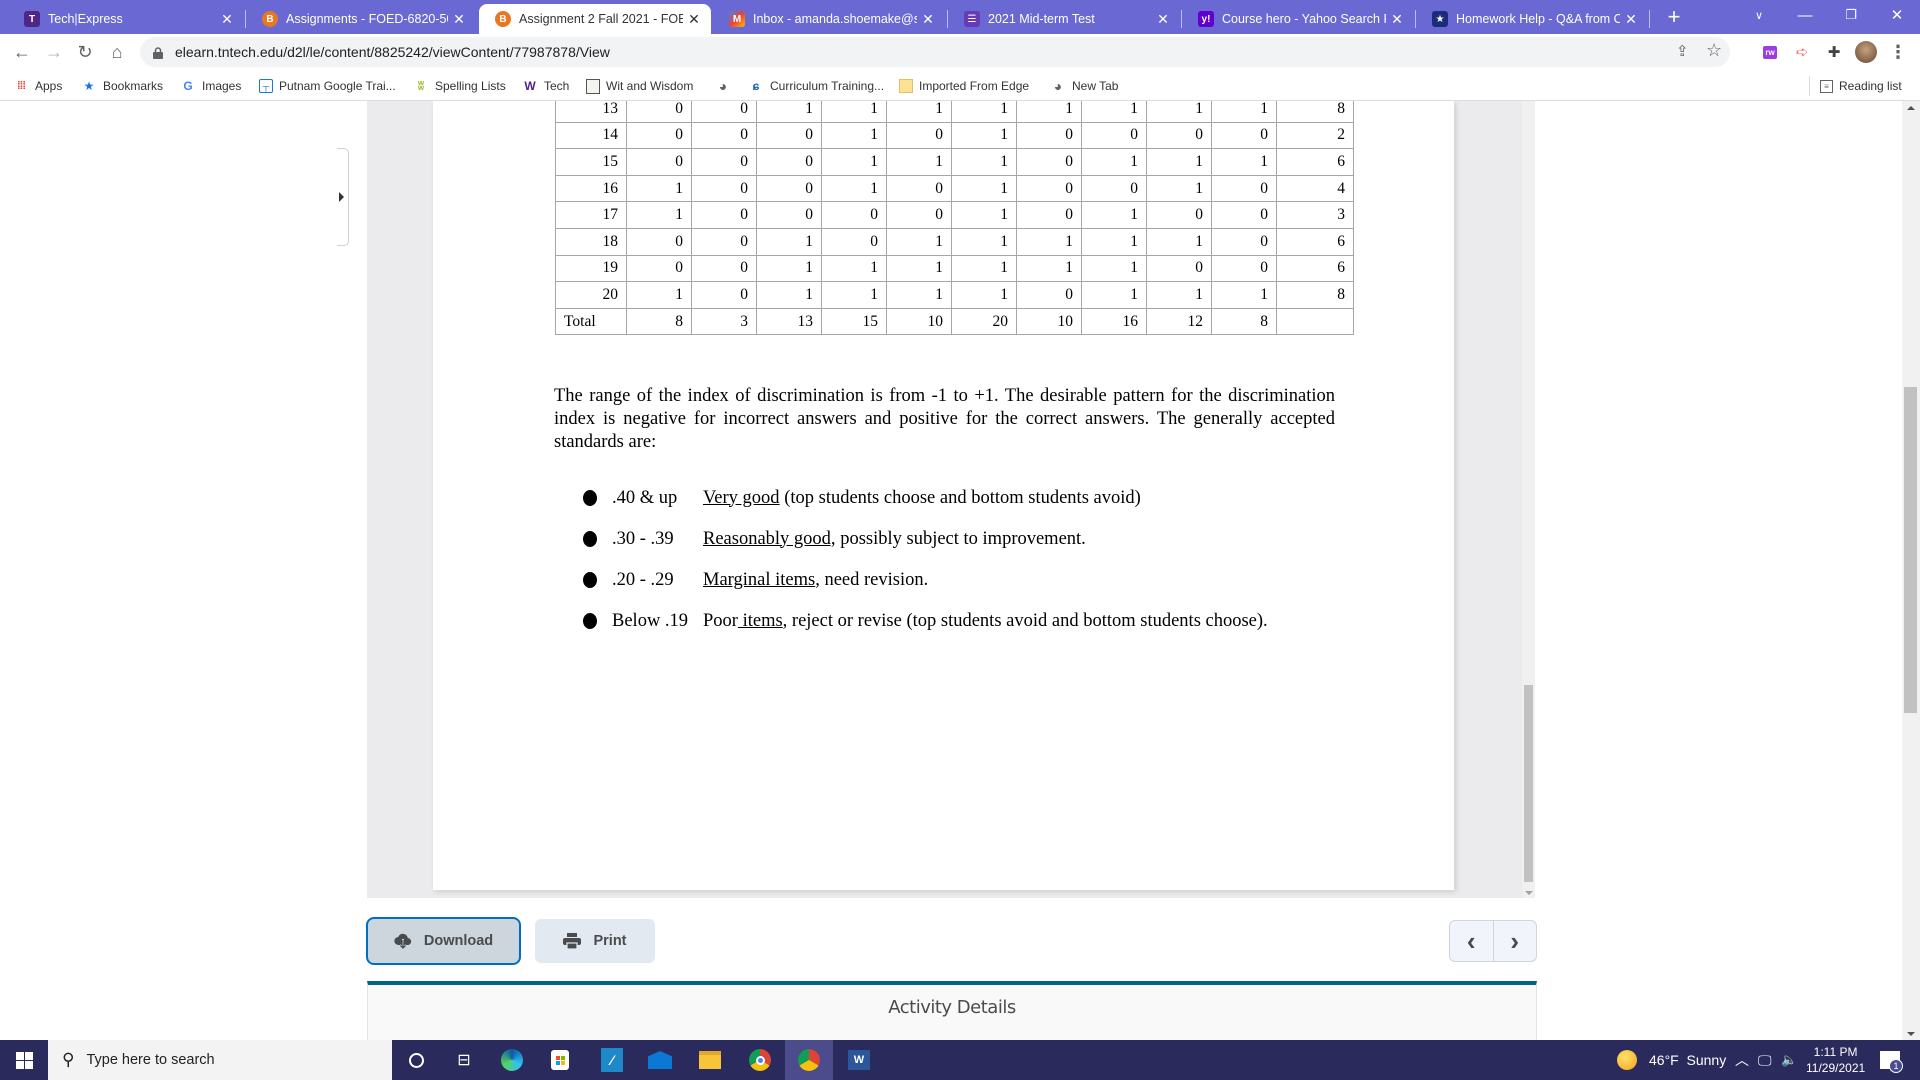 The height and width of the screenshot is (1080, 1920). I want to click on notification-count-badge: 1, so click(1896, 1066).